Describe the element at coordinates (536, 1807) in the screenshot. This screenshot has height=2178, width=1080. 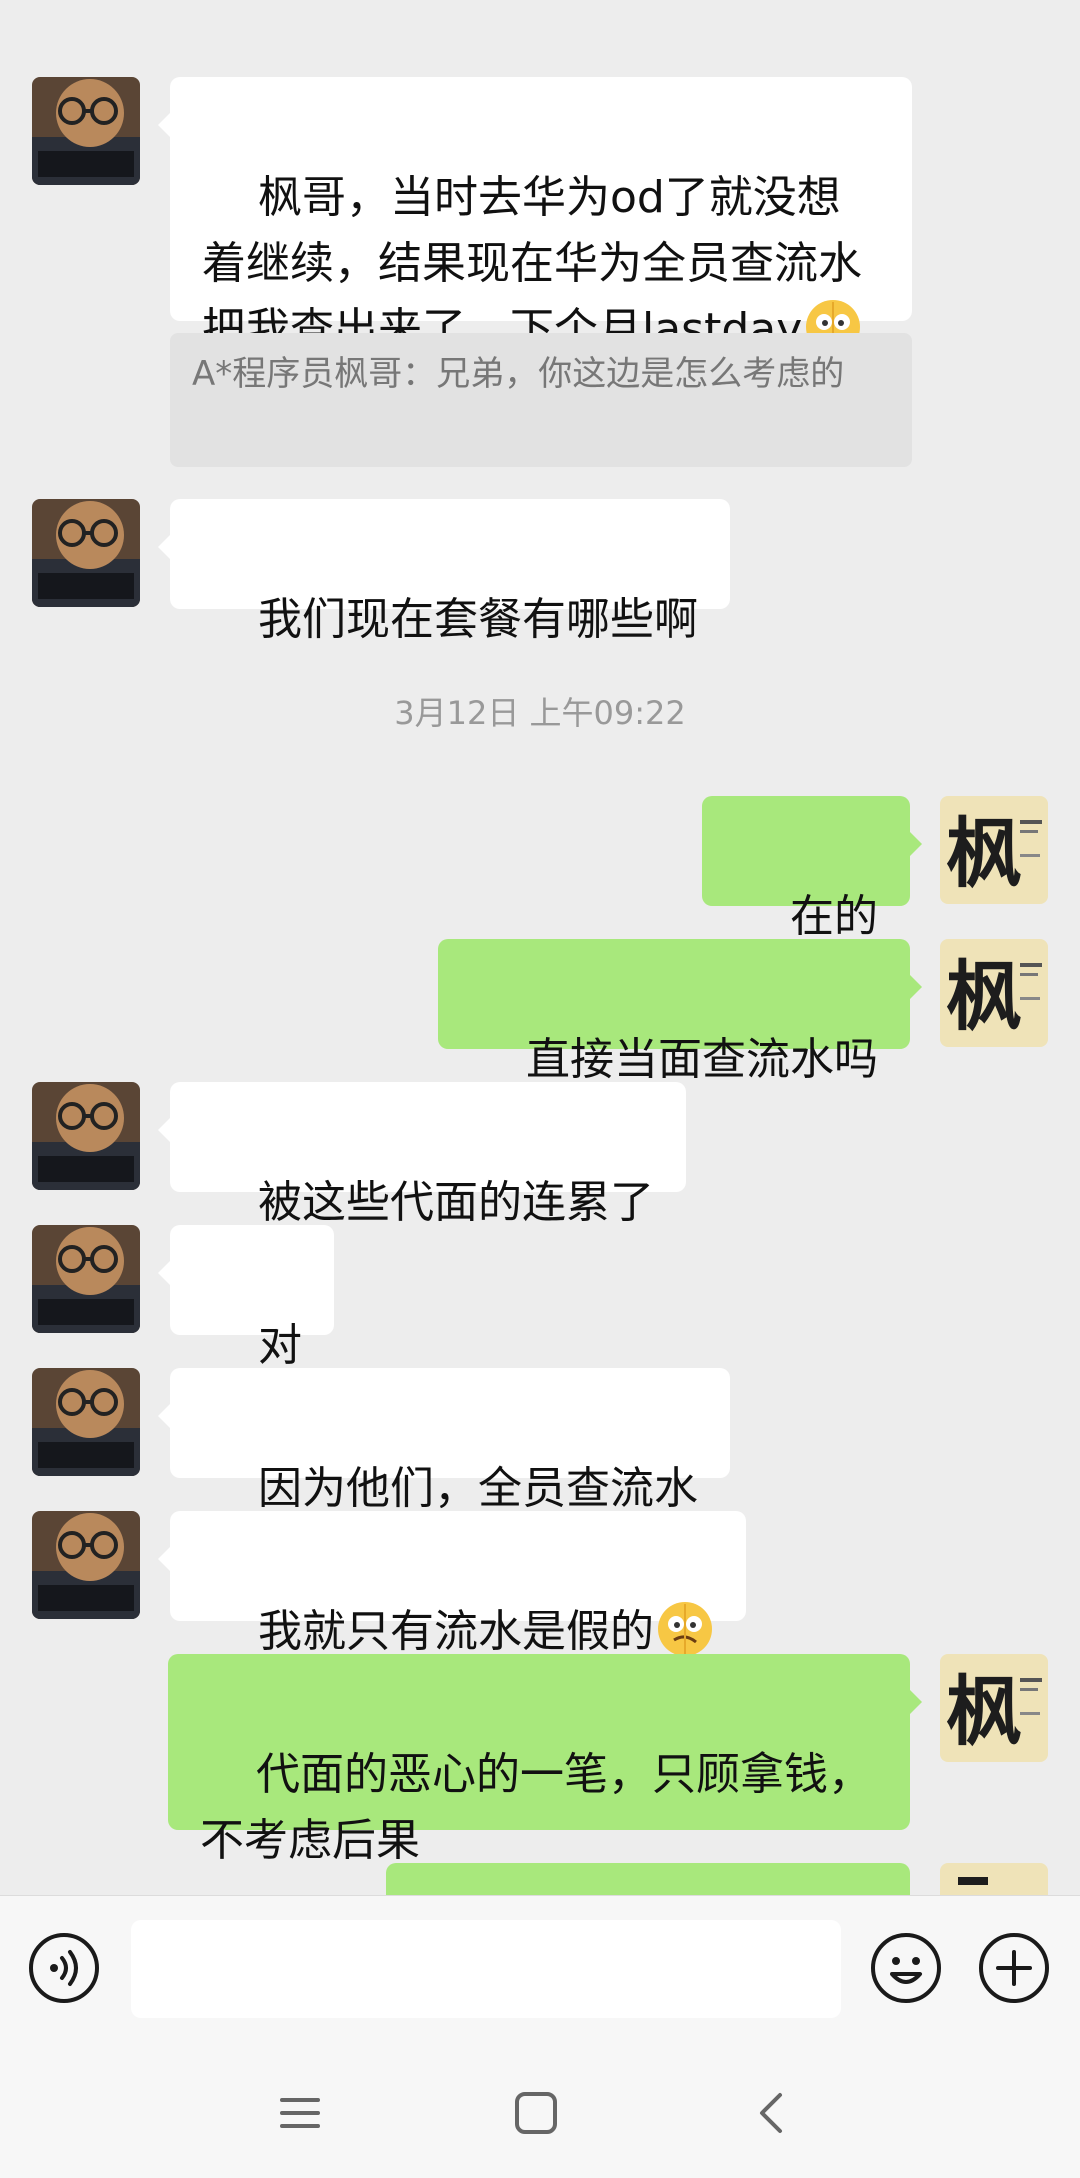
I see `message-text: 代面的恶心的一笔，只顾拿钱，不考虑后果` at that location.